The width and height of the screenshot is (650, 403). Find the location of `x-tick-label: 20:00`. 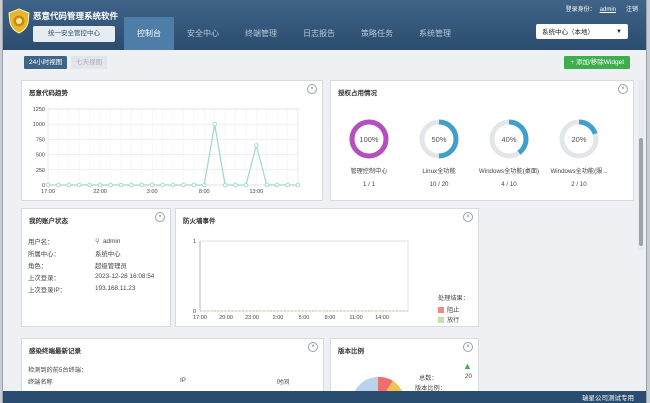

x-tick-label: 20:00 is located at coordinates (226, 318).